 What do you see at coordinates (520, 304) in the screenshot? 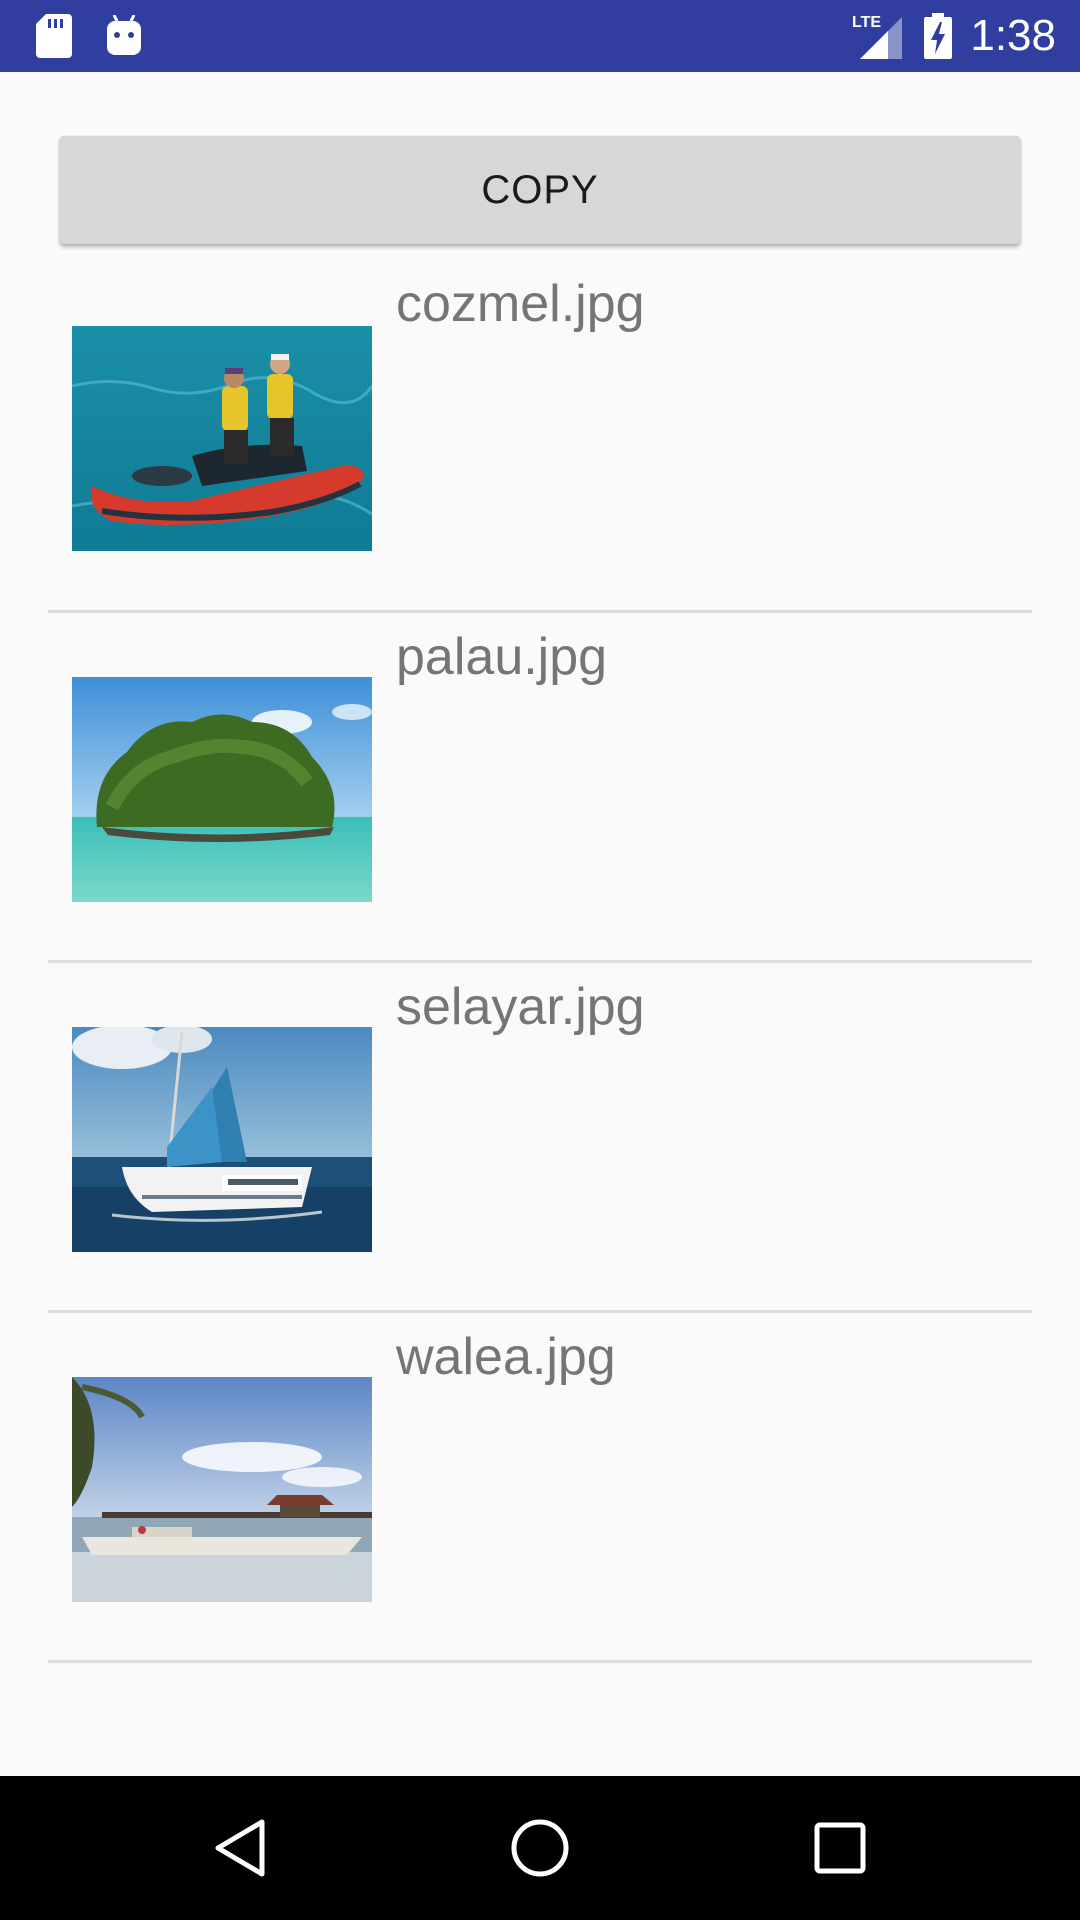
I see `file-name: cozmel.jpg` at bounding box center [520, 304].